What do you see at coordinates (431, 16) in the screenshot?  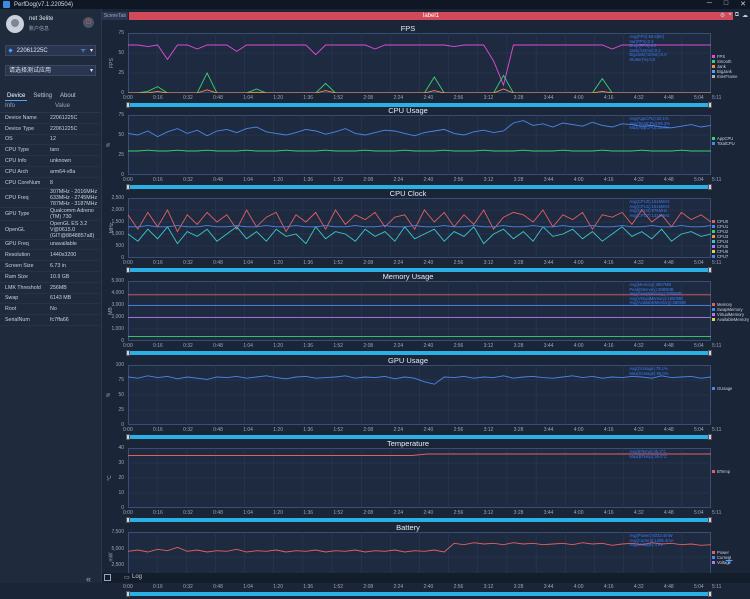 I see `scene-label-bar: label1` at bounding box center [431, 16].